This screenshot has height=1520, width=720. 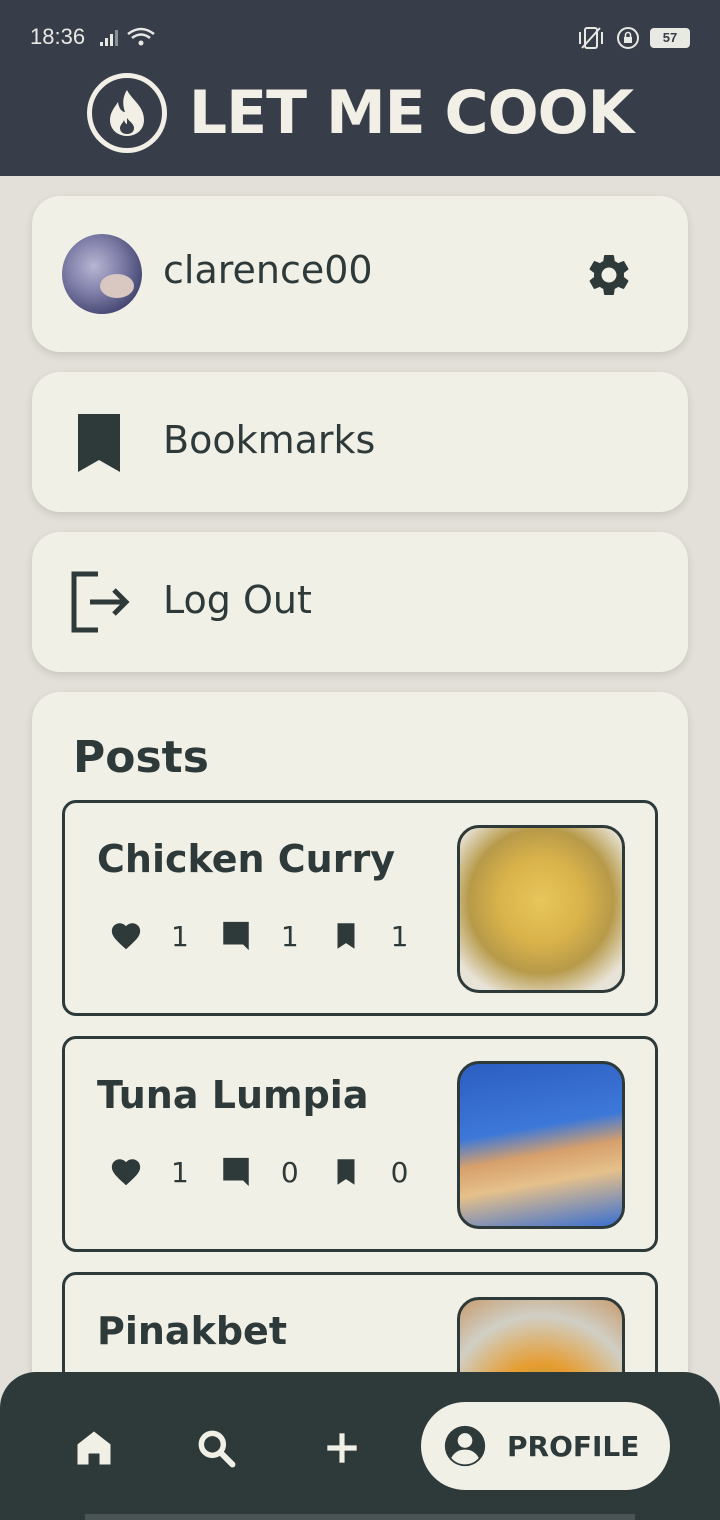 I want to click on comments-count: 1, so click(x=289, y=936).